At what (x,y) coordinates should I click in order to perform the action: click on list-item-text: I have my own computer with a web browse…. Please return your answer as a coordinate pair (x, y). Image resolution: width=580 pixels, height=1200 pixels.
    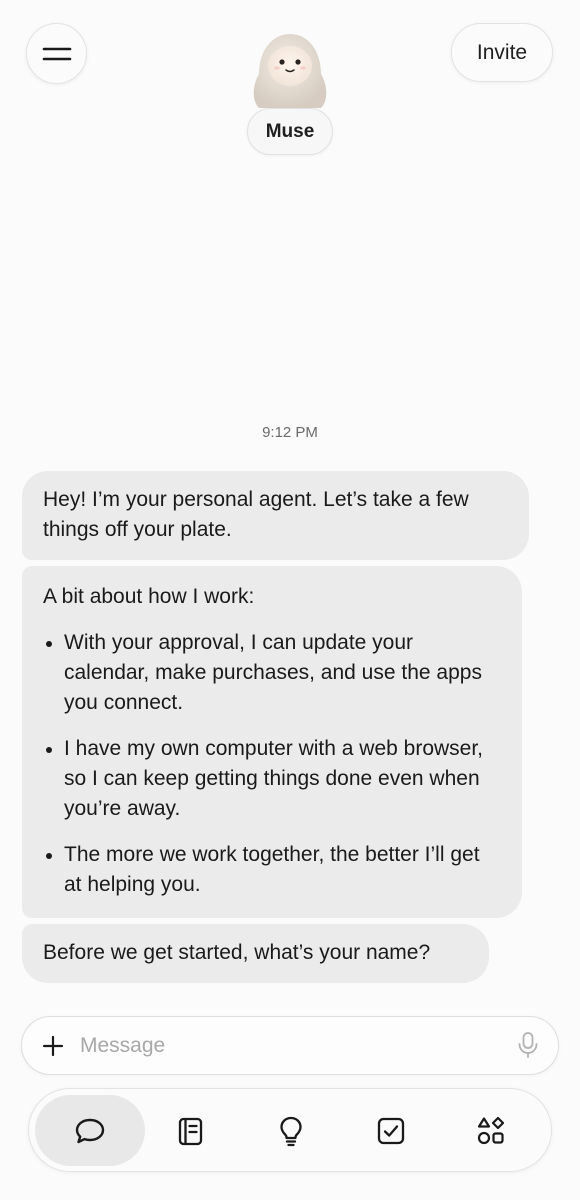
    Looking at the image, I should click on (274, 778).